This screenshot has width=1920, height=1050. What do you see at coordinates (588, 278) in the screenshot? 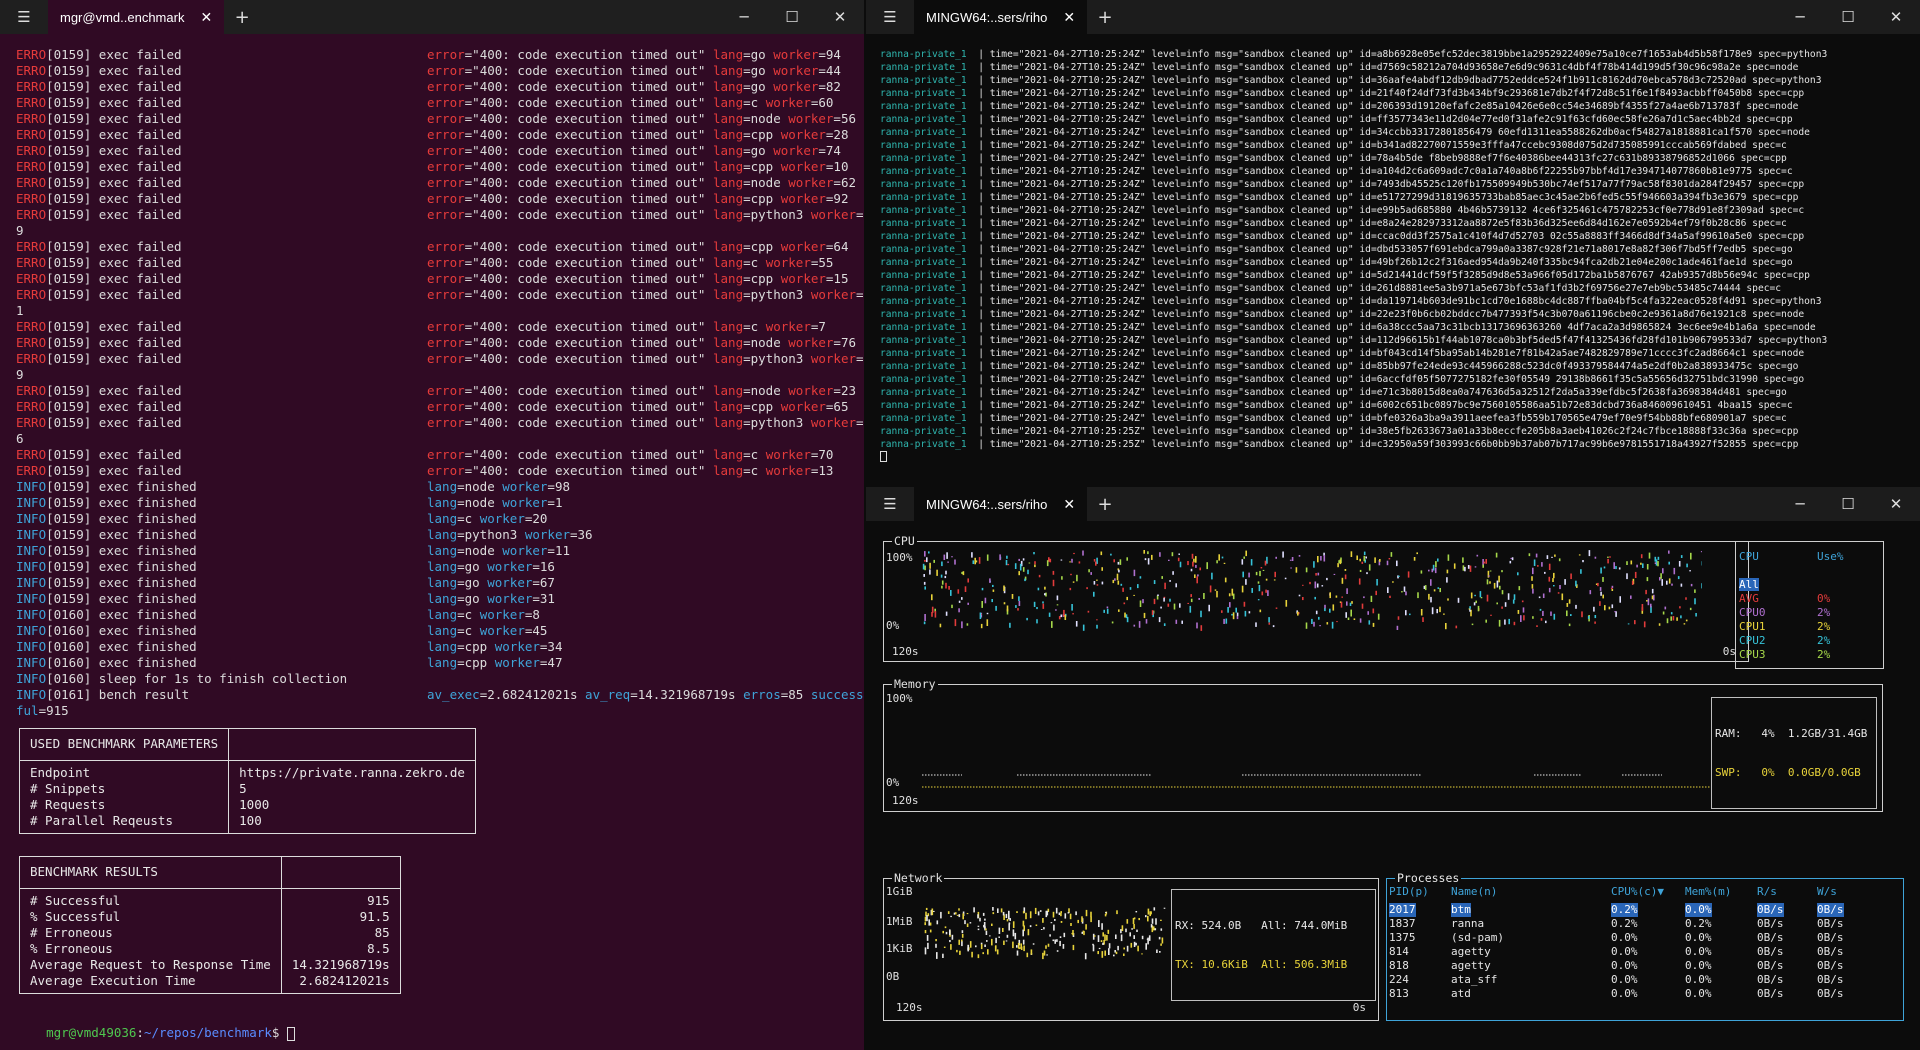
I see `log-value: ="400: code execution timed out"` at bounding box center [588, 278].